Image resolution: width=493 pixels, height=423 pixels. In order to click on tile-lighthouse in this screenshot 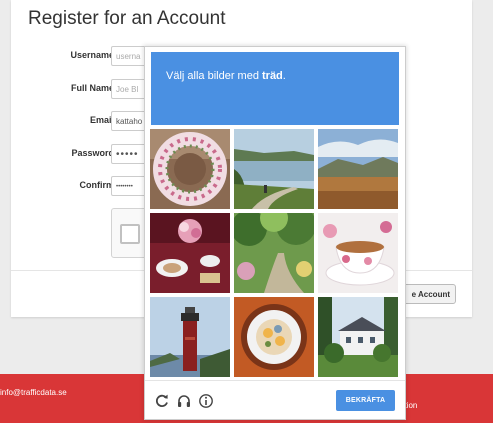, I will do `click(190, 337)`.